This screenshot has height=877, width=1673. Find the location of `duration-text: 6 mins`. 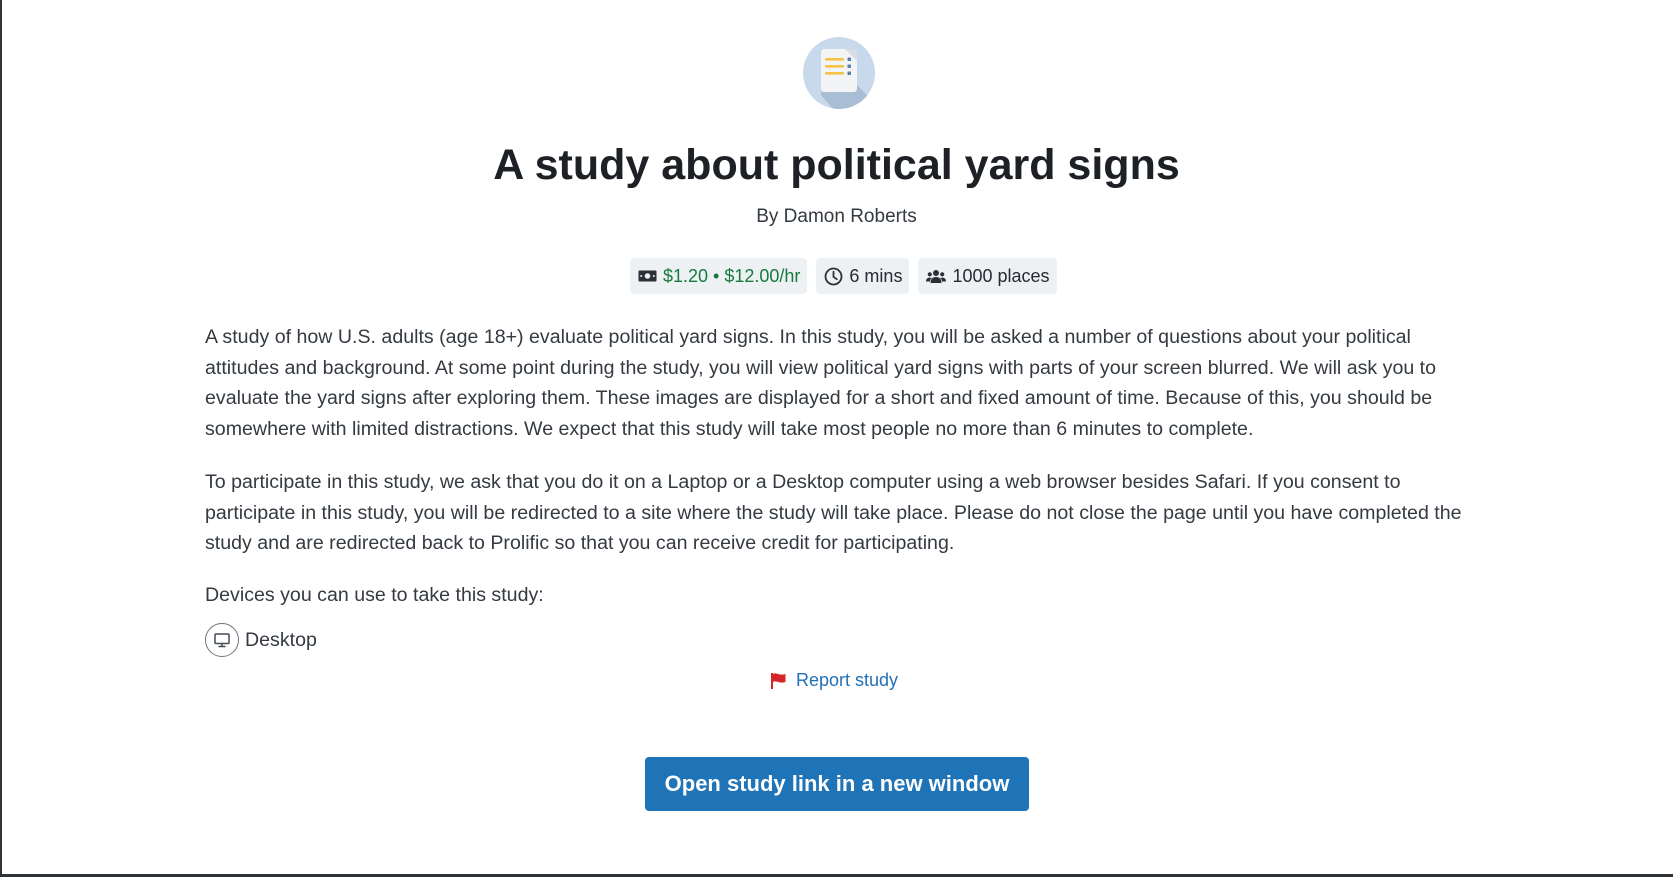

duration-text: 6 mins is located at coordinates (876, 276).